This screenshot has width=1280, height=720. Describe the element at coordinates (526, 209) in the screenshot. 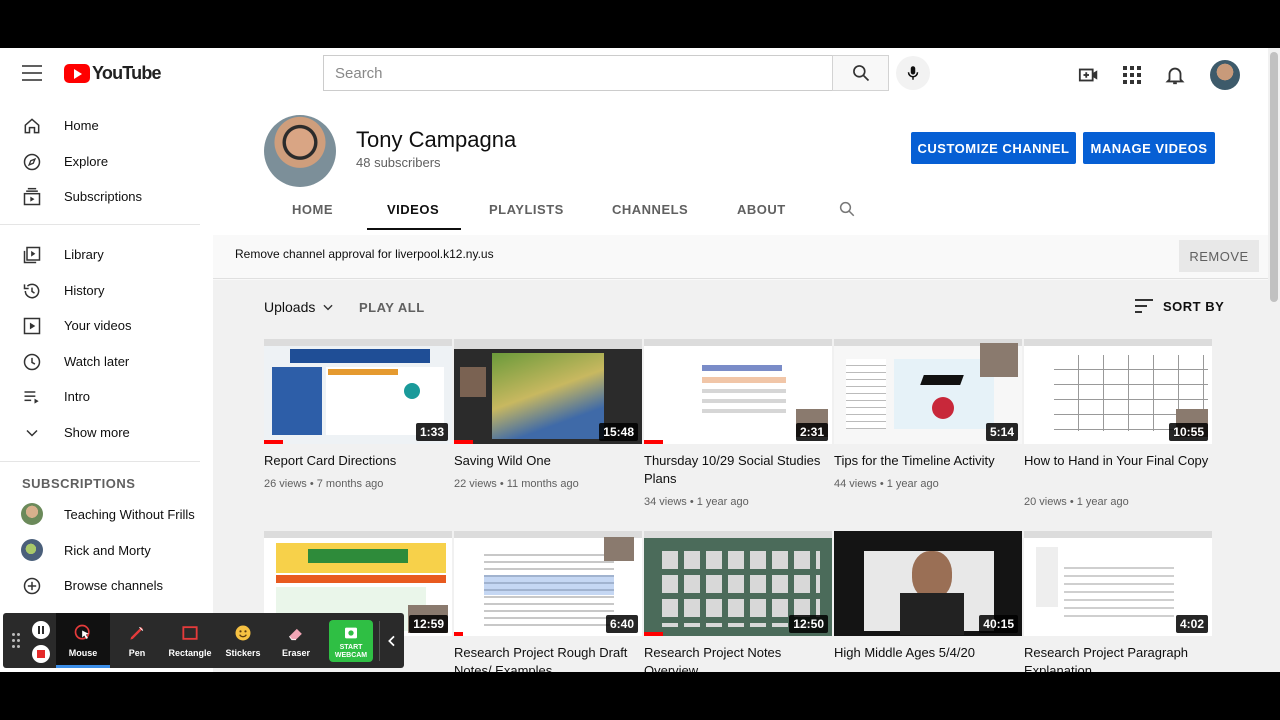

I see `tab-playlists: PLAYLISTS` at that location.